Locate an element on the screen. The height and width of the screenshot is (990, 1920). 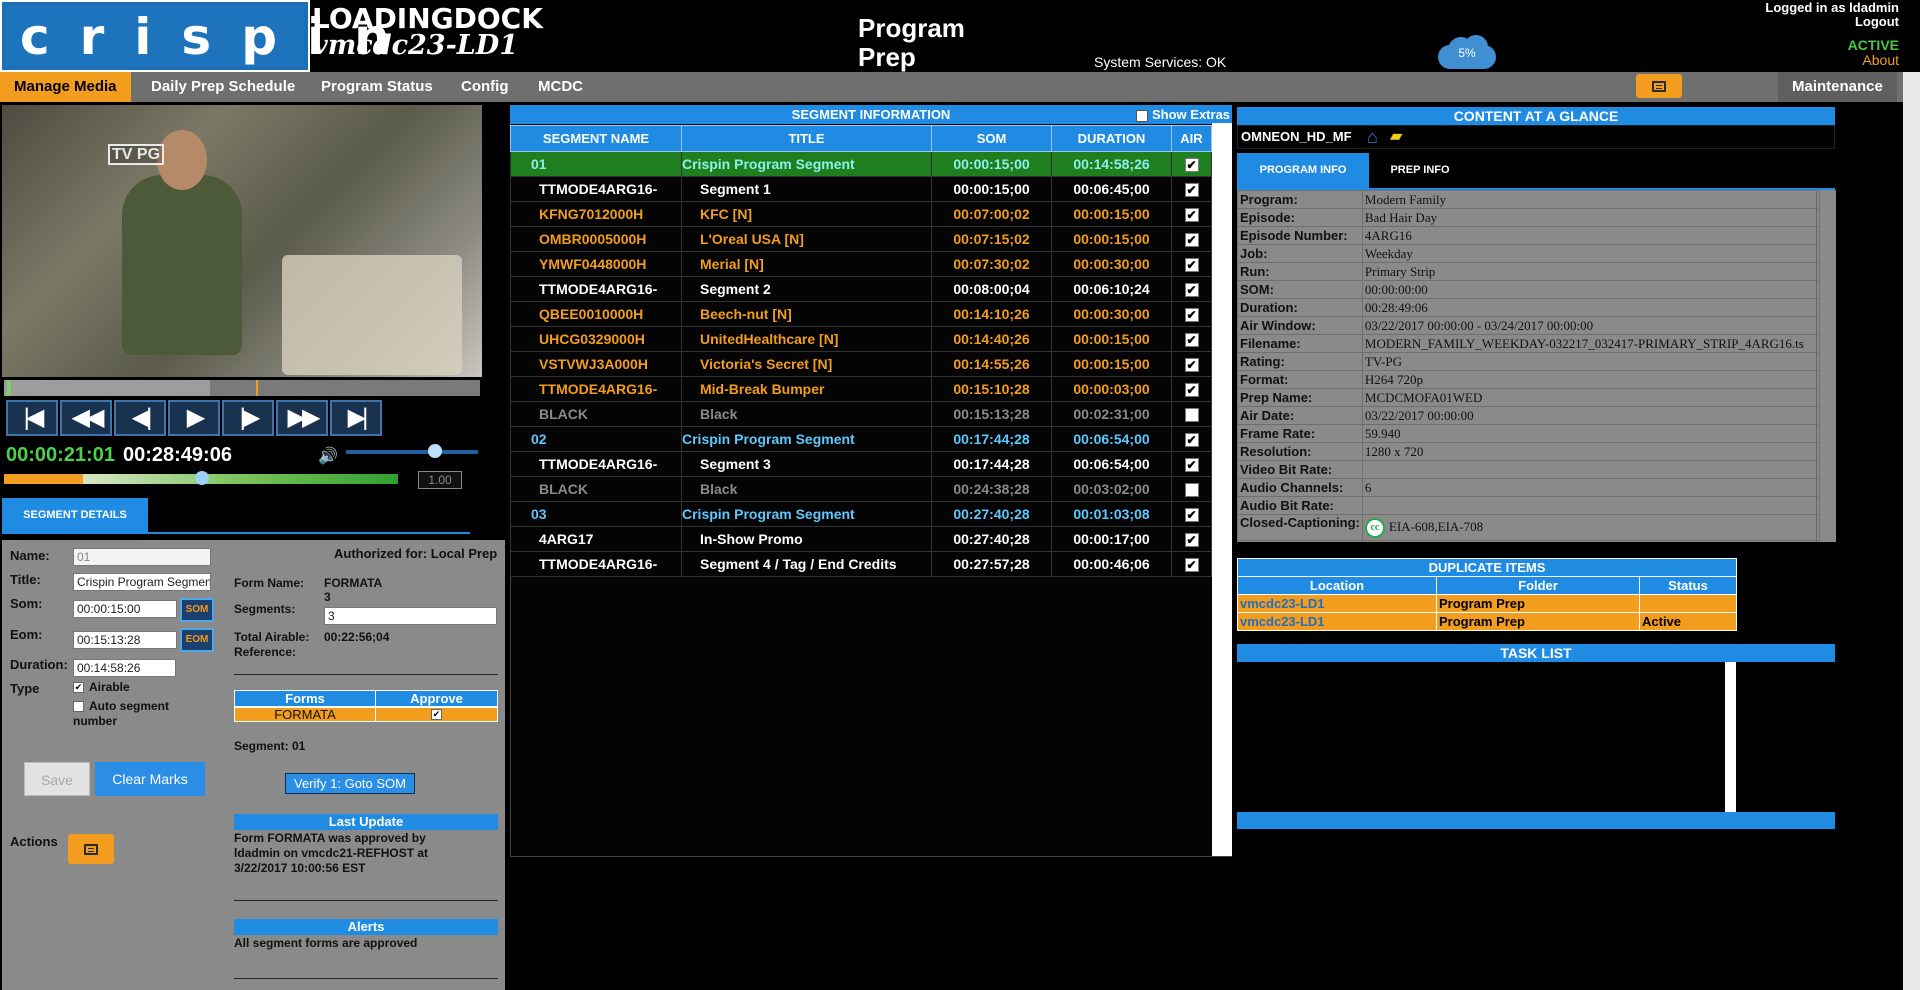
seg-title: UnitedHealthcare [N] is located at coordinates (806, 339).